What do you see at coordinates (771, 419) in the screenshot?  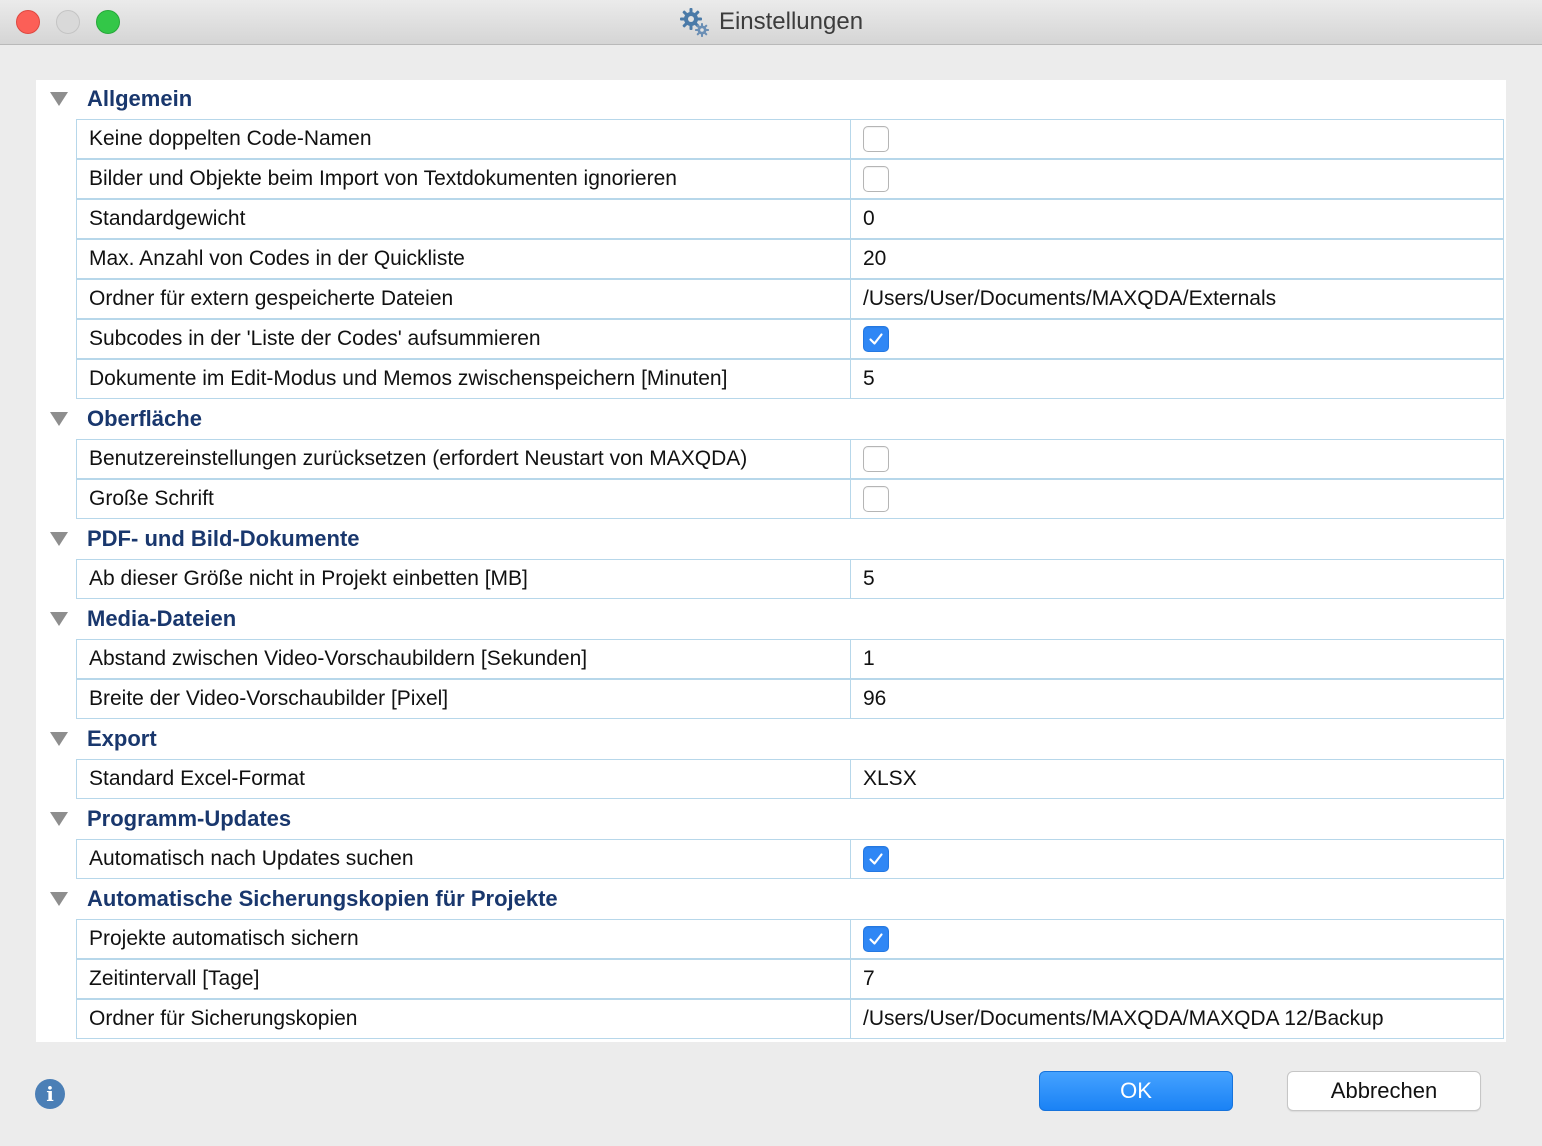 I see `section-header: Oberfläche` at bounding box center [771, 419].